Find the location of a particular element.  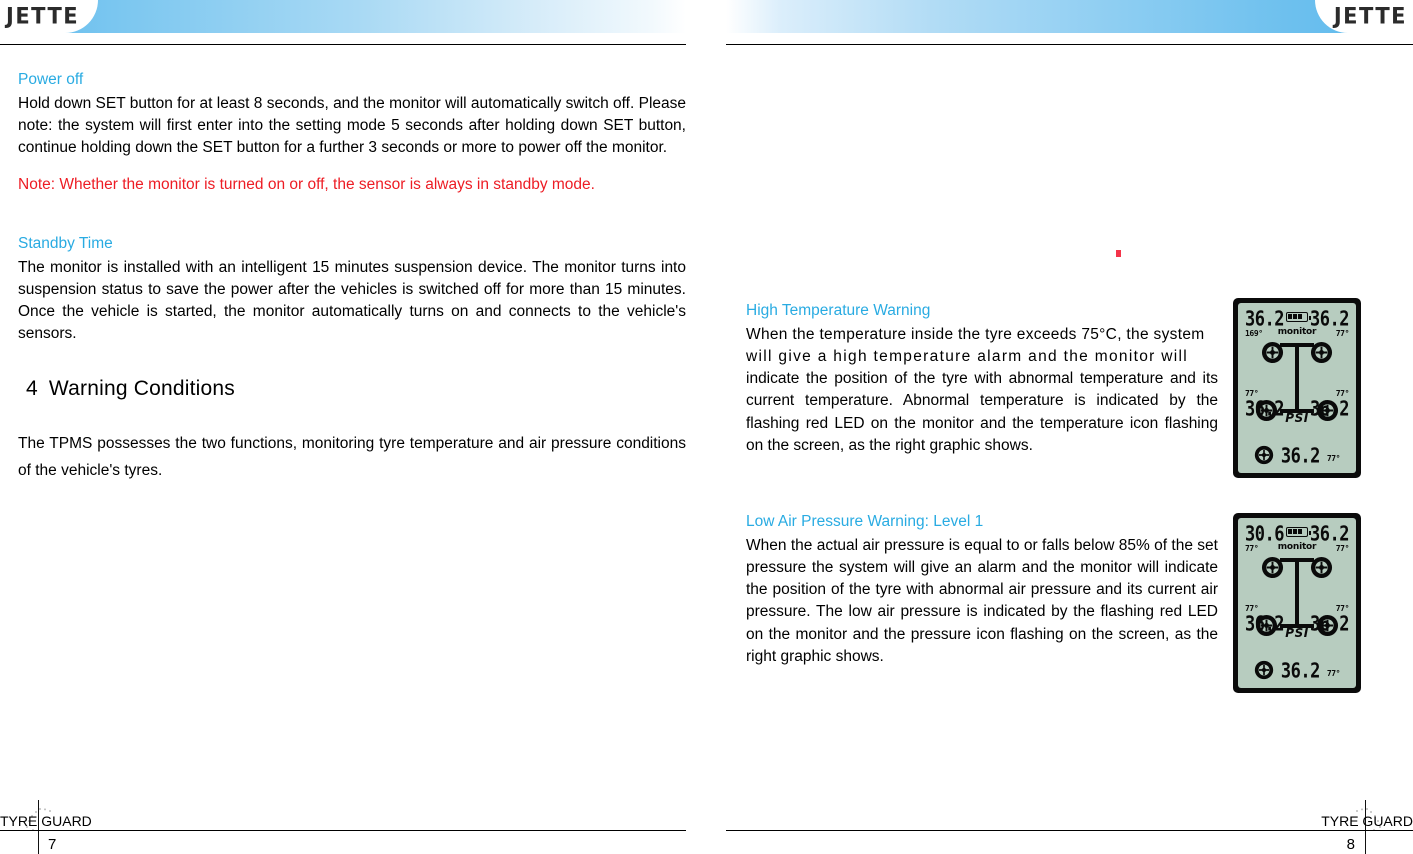

lcd-fr-pressure-1: 36.2 is located at coordinates (1329, 319).